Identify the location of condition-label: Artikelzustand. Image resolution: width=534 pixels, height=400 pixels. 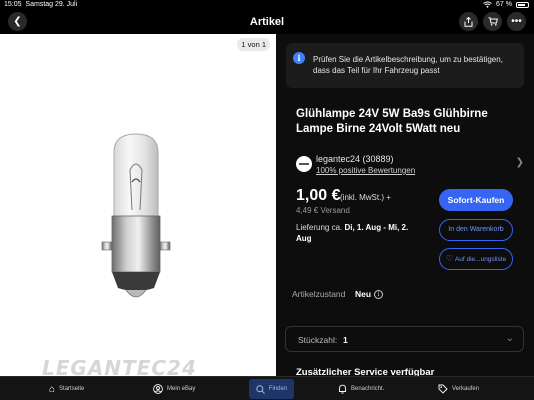
(319, 294).